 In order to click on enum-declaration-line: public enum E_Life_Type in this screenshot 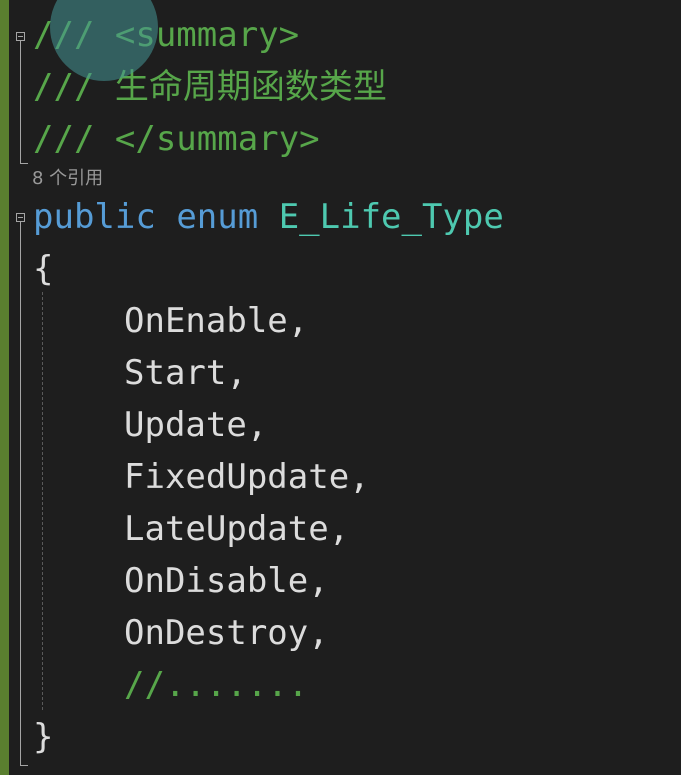, I will do `click(268, 217)`.